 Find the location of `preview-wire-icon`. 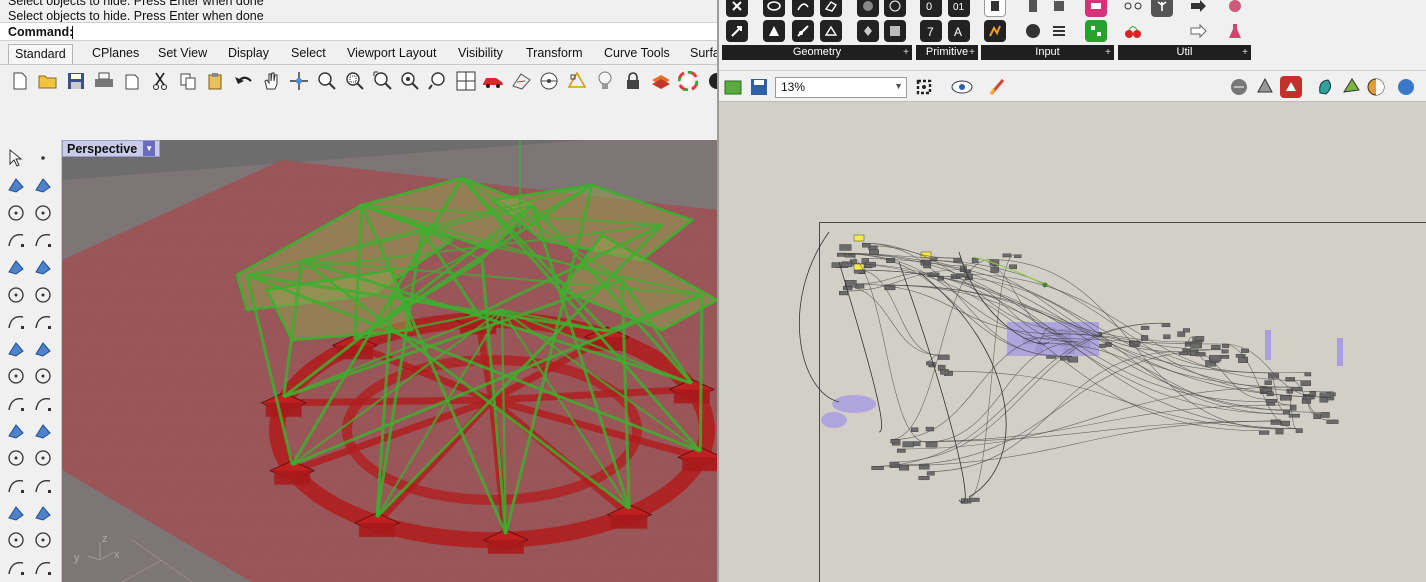

preview-wire-icon is located at coordinates (1239, 87).